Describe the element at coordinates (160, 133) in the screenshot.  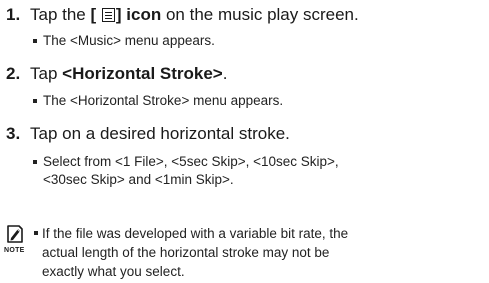
I see `step-text: Tap on a desired horizontal stroke.` at that location.